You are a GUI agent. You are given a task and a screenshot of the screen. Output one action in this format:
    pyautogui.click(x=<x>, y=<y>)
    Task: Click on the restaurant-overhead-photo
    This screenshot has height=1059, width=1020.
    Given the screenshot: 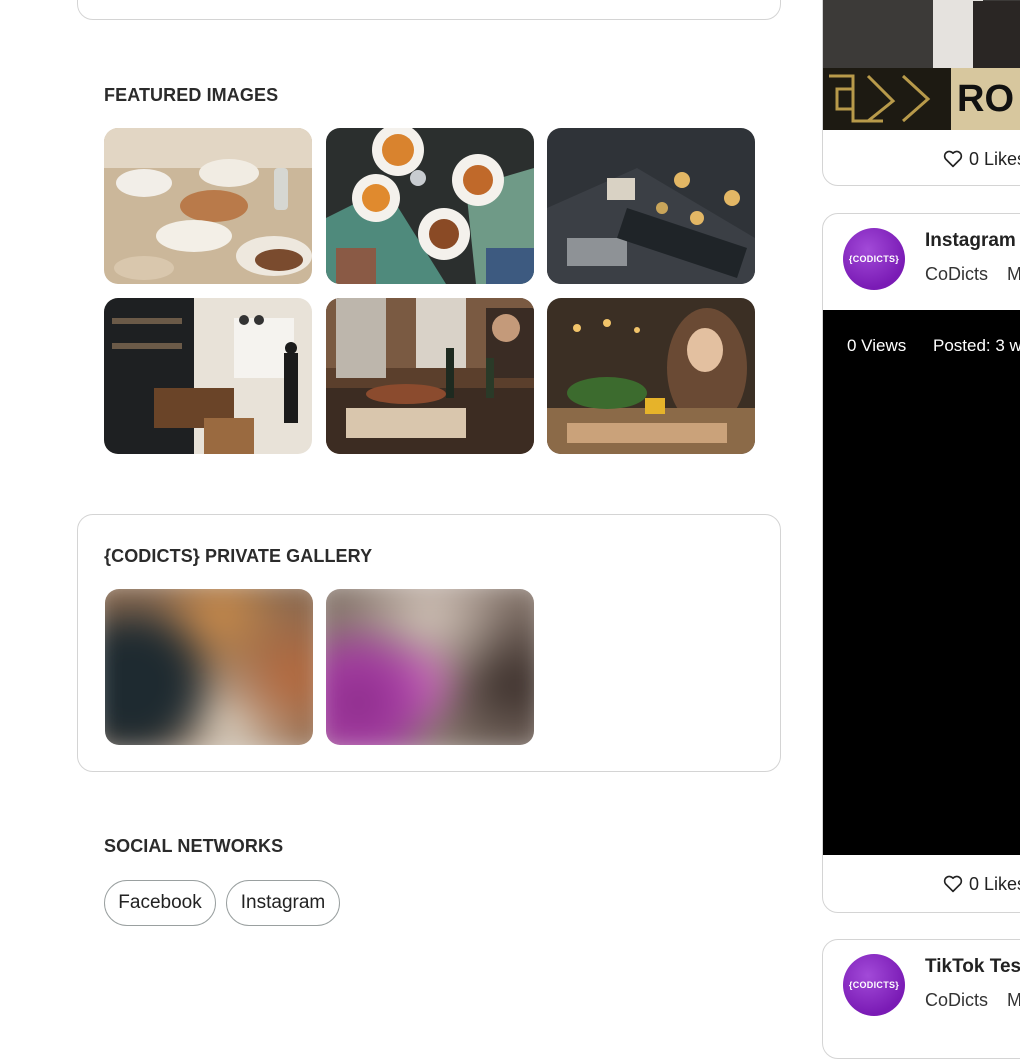 What is the action you would take?
    pyautogui.click(x=651, y=206)
    